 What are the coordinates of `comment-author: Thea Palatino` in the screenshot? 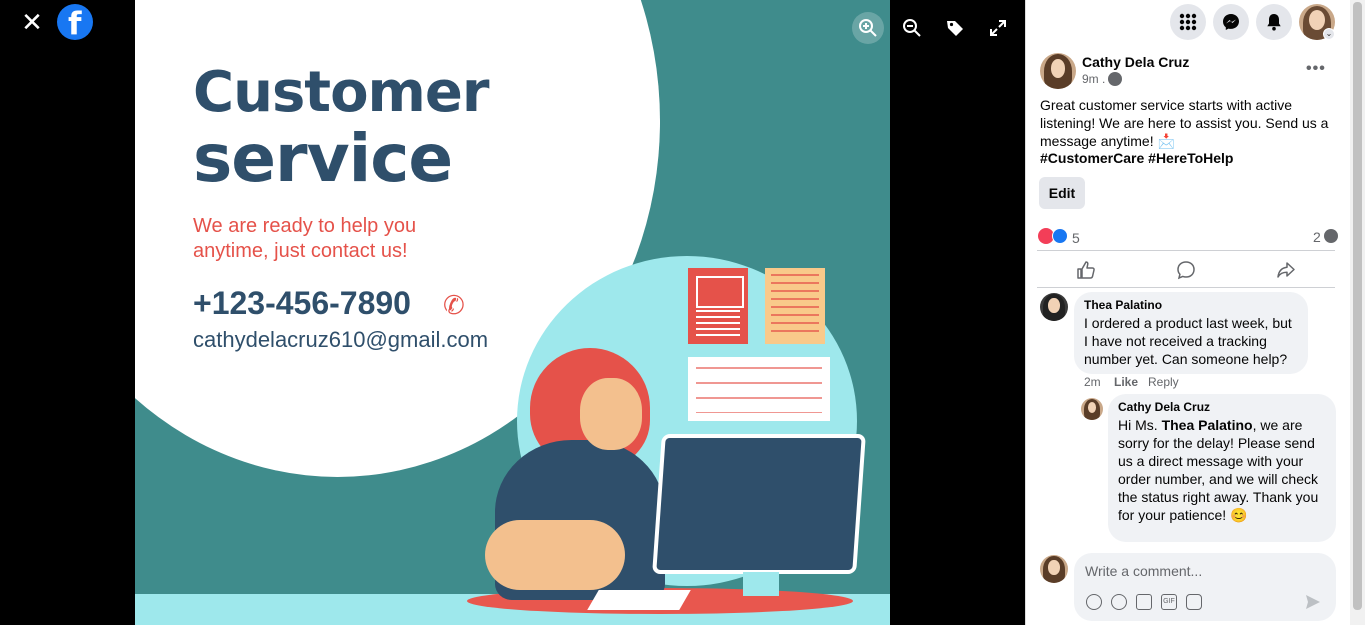 It's located at (1190, 305).